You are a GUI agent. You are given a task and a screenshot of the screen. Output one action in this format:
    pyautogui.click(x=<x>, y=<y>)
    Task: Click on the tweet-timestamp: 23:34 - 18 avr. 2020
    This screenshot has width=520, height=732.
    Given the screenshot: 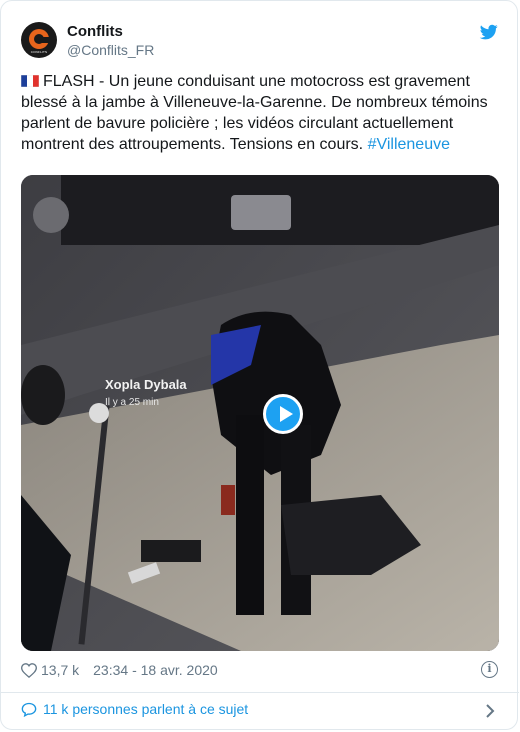 What is the action you would take?
    pyautogui.click(x=155, y=670)
    